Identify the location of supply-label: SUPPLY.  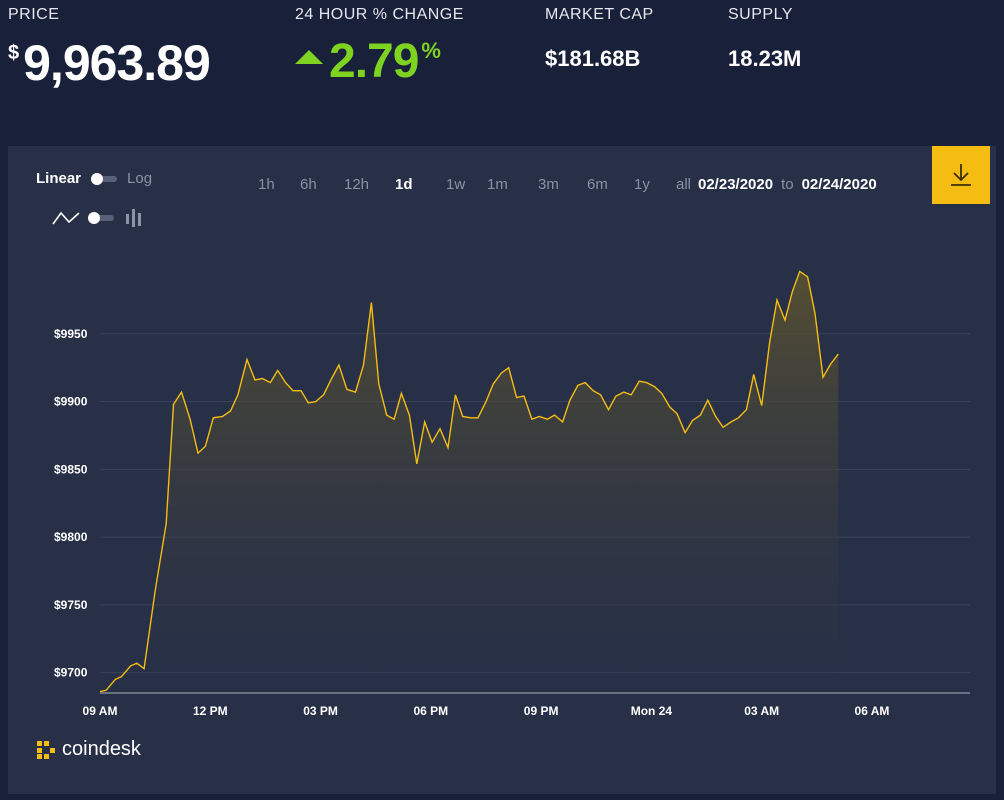
(760, 14).